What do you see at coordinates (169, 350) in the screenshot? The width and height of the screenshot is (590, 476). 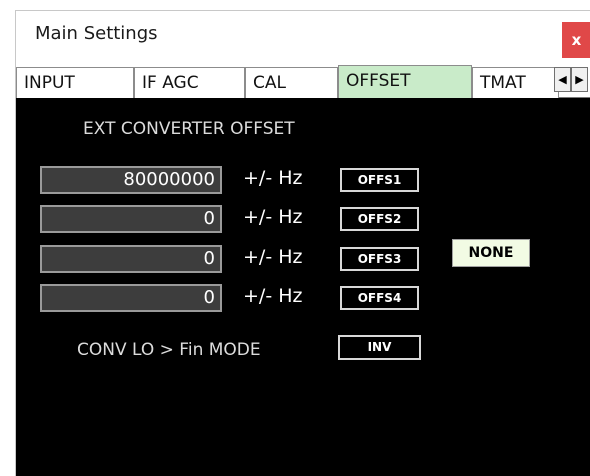 I see `conv-mode-label: CONV LO > Fin MODE` at bounding box center [169, 350].